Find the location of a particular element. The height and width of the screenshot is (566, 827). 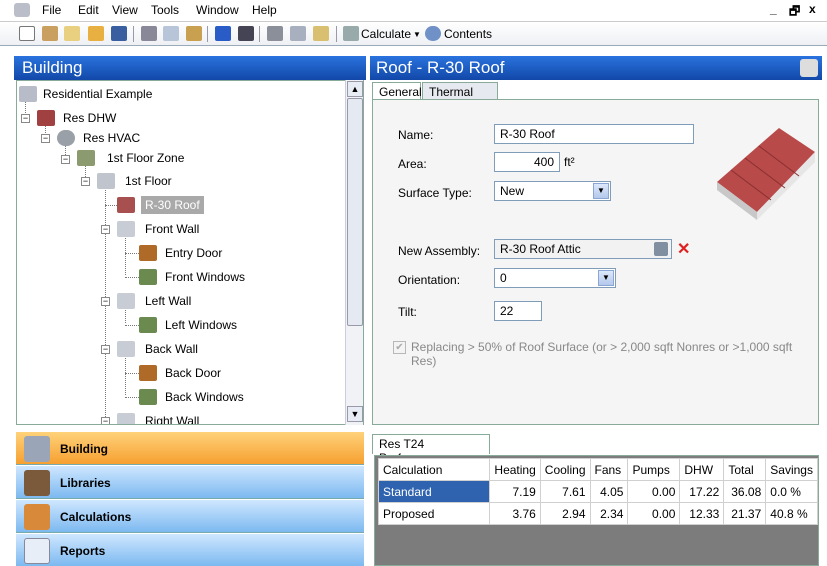

table-cell: 0.00 is located at coordinates (654, 513).